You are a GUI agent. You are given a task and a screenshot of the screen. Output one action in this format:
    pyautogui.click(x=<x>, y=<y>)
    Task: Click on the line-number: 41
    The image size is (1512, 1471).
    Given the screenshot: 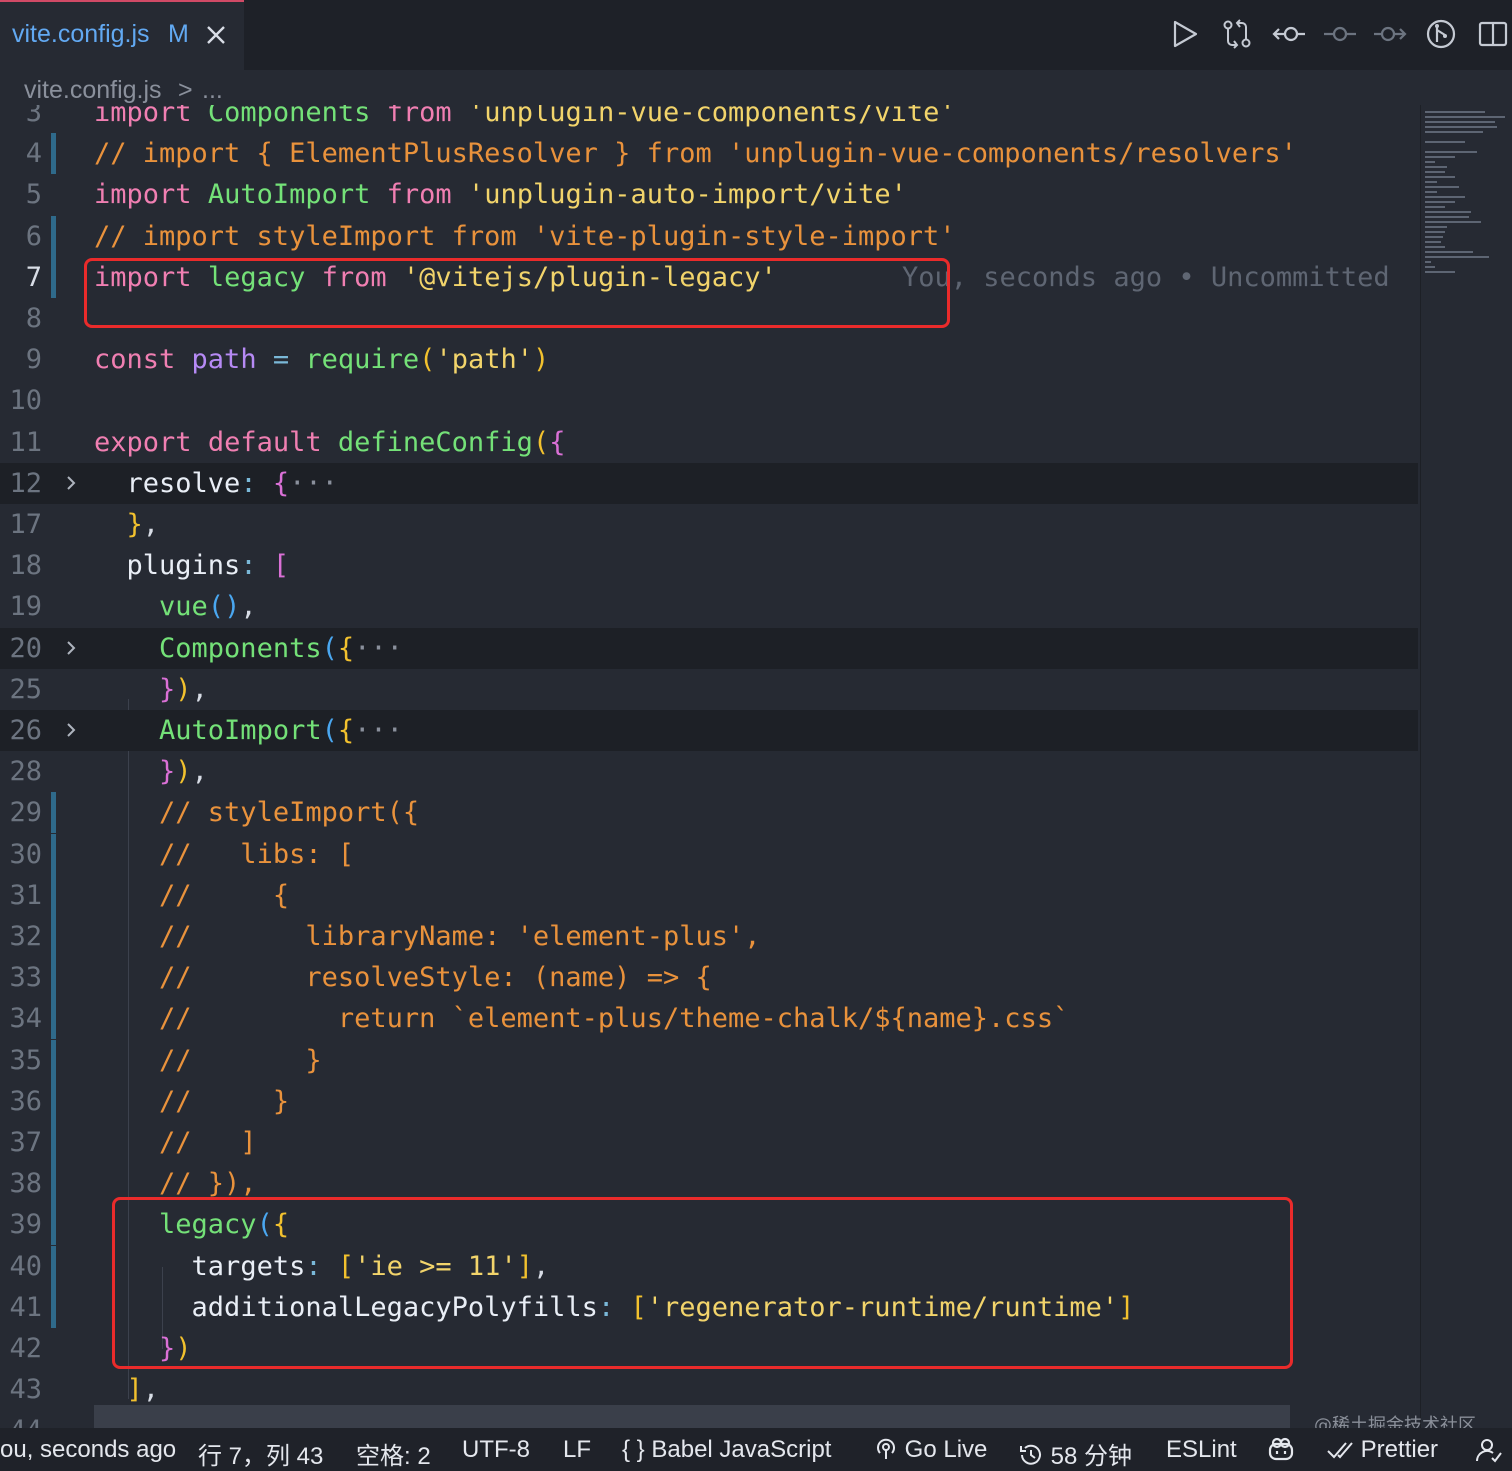 What is the action you would take?
    pyautogui.click(x=25, y=1307)
    